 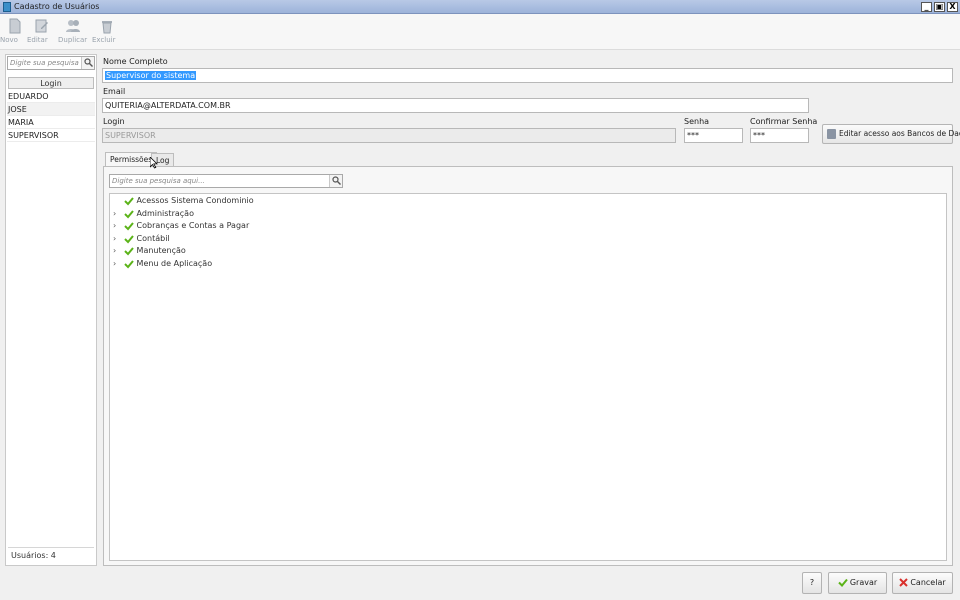 I want to click on permission-search-button, so click(x=335, y=181).